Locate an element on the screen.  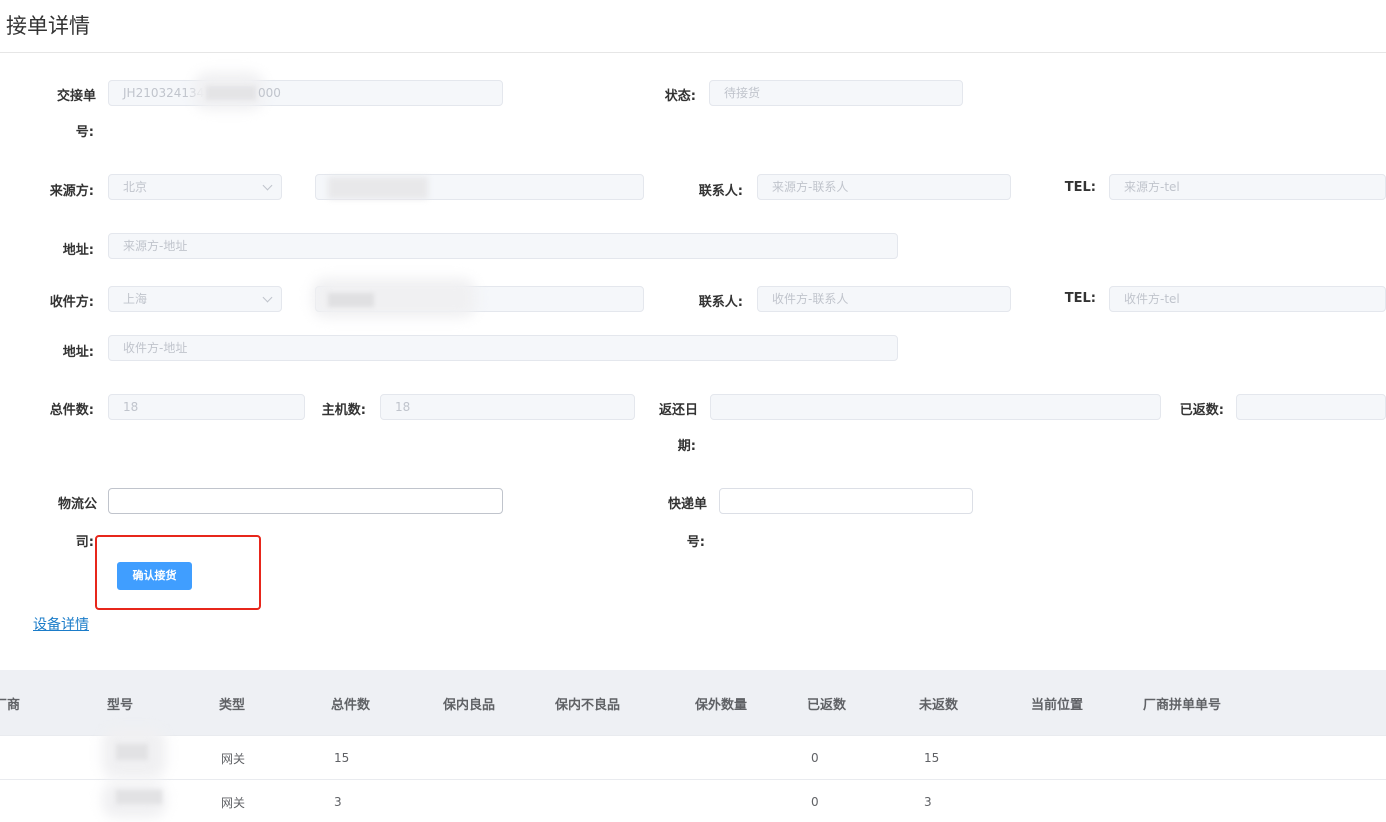
source-tel-input: 来源方-tel is located at coordinates (1247, 187).